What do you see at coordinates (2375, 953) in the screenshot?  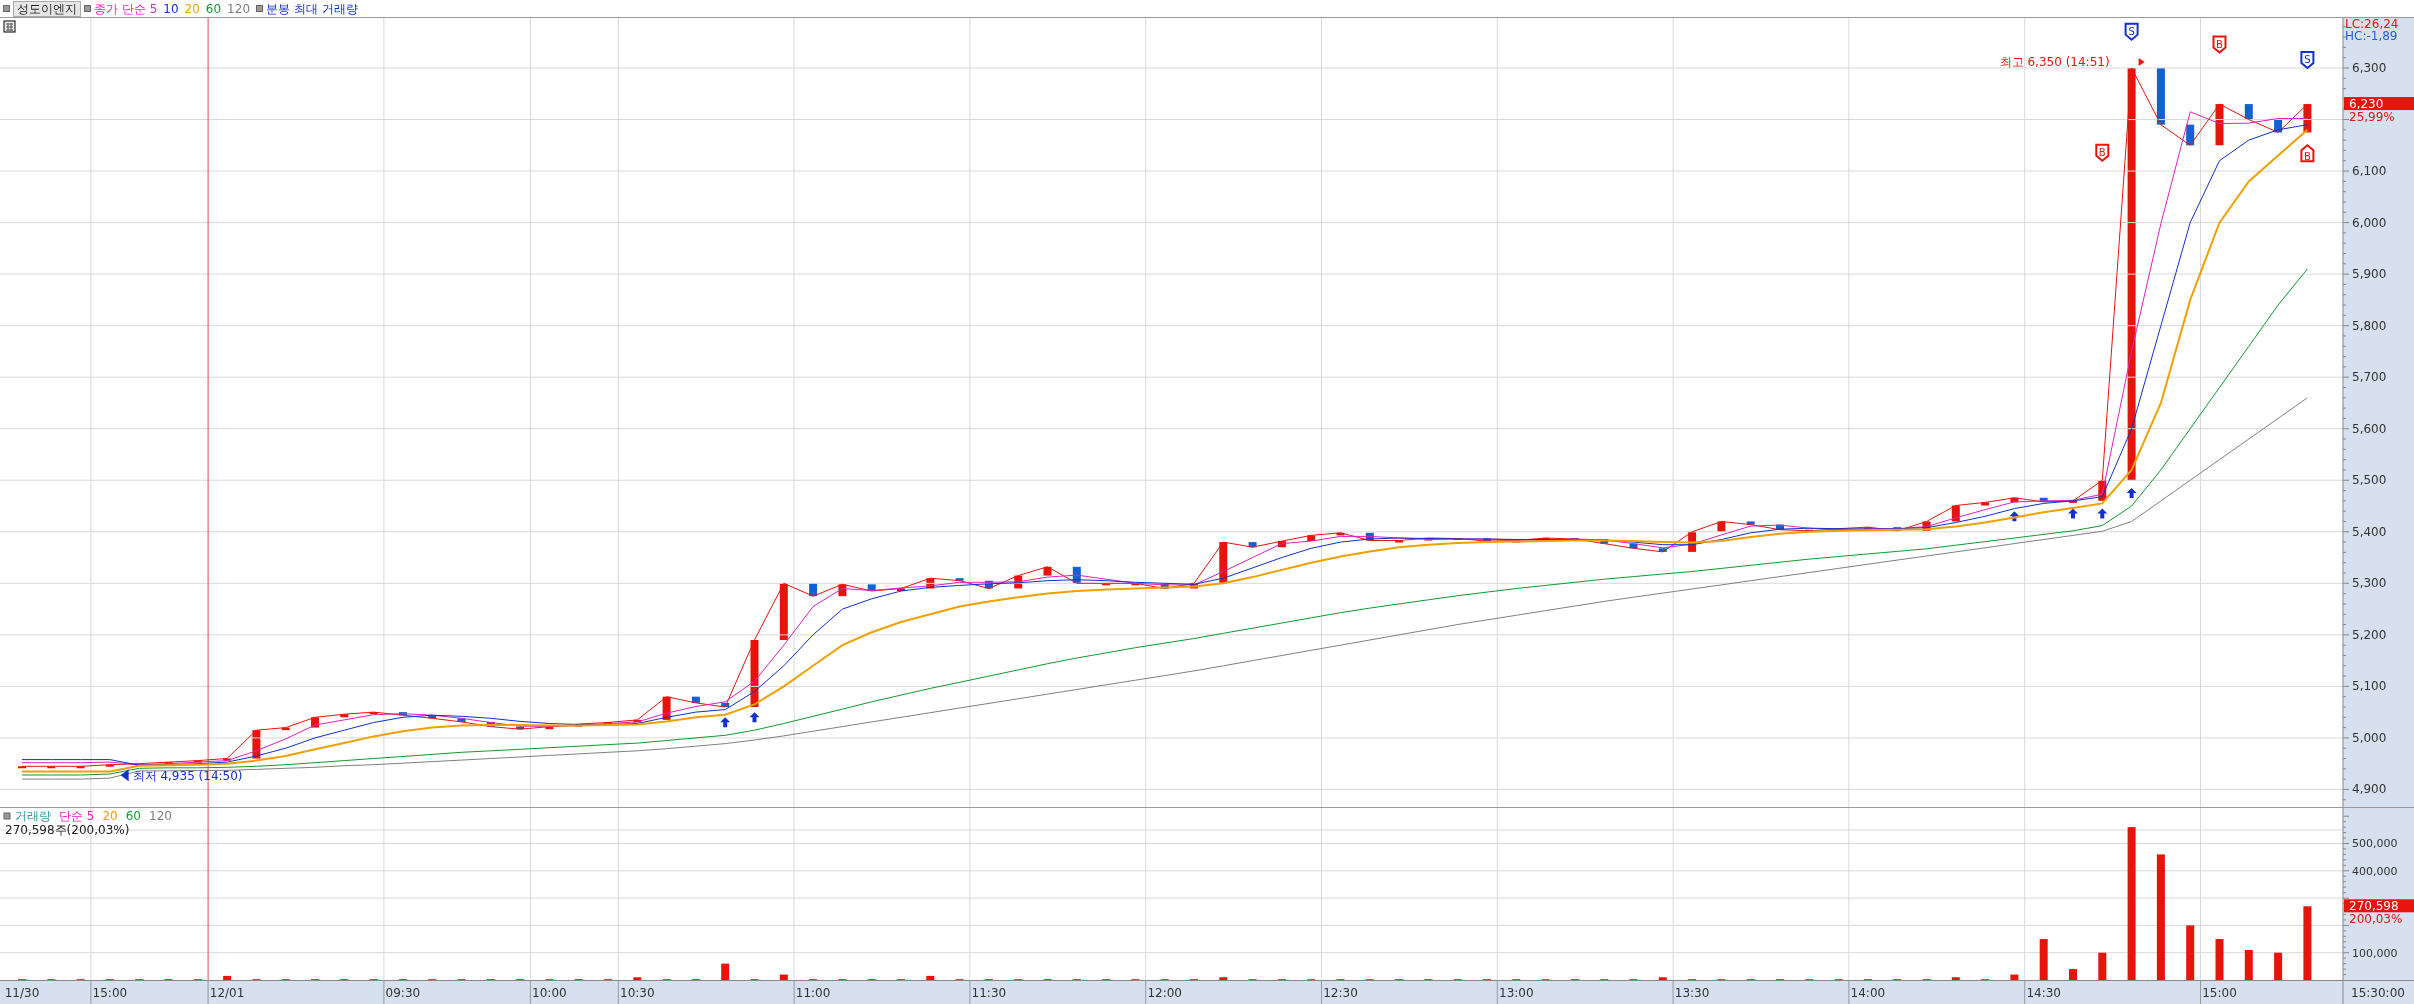 I see `axis-label: 100,000` at bounding box center [2375, 953].